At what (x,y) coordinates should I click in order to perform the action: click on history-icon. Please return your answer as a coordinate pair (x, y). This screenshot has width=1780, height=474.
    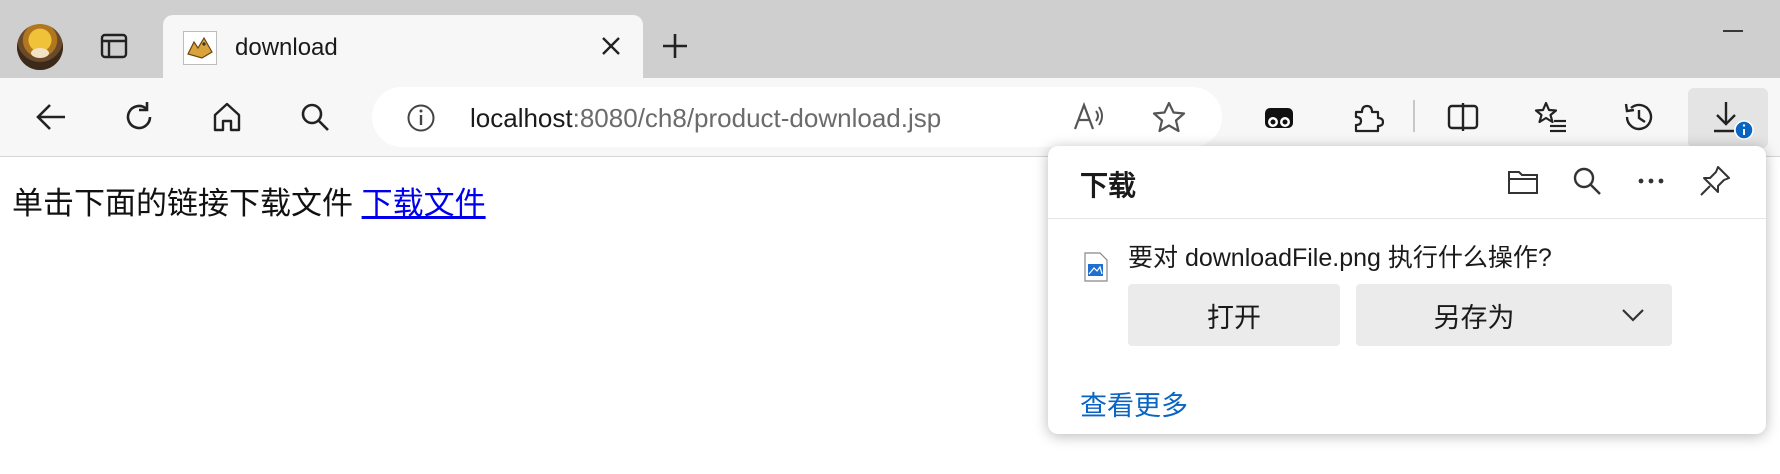
    Looking at the image, I should click on (1639, 117).